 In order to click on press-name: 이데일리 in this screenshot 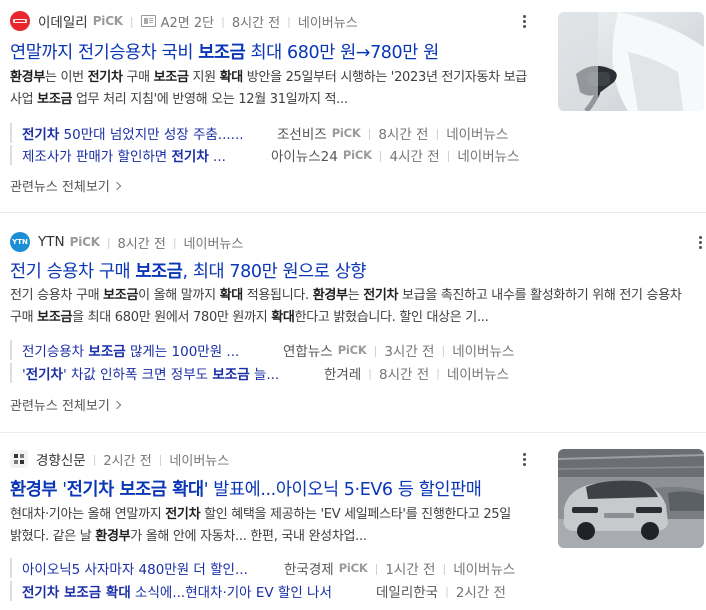, I will do `click(63, 21)`.